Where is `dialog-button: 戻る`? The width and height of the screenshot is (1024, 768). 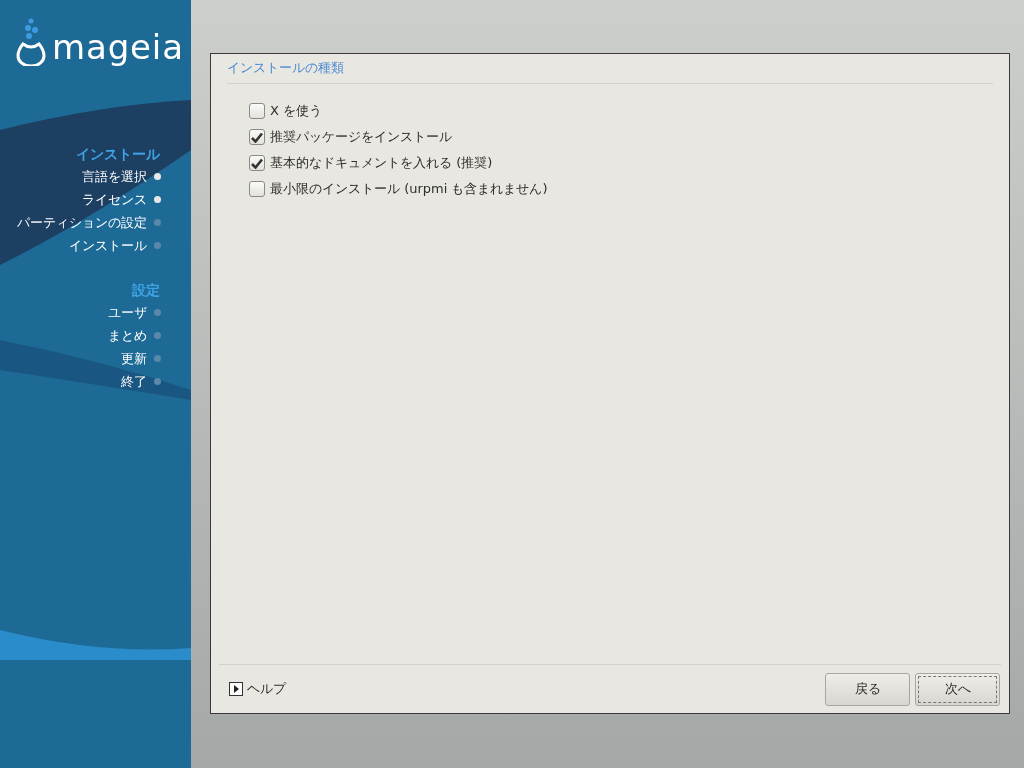
dialog-button: 戻る is located at coordinates (867, 689).